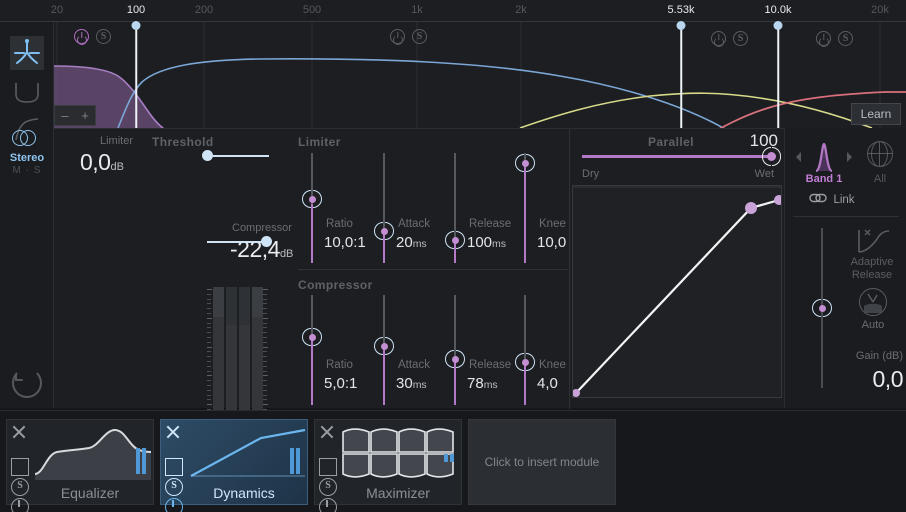  Describe the element at coordinates (408, 36) in the screenshot. I see `band-2-controls: S` at that location.